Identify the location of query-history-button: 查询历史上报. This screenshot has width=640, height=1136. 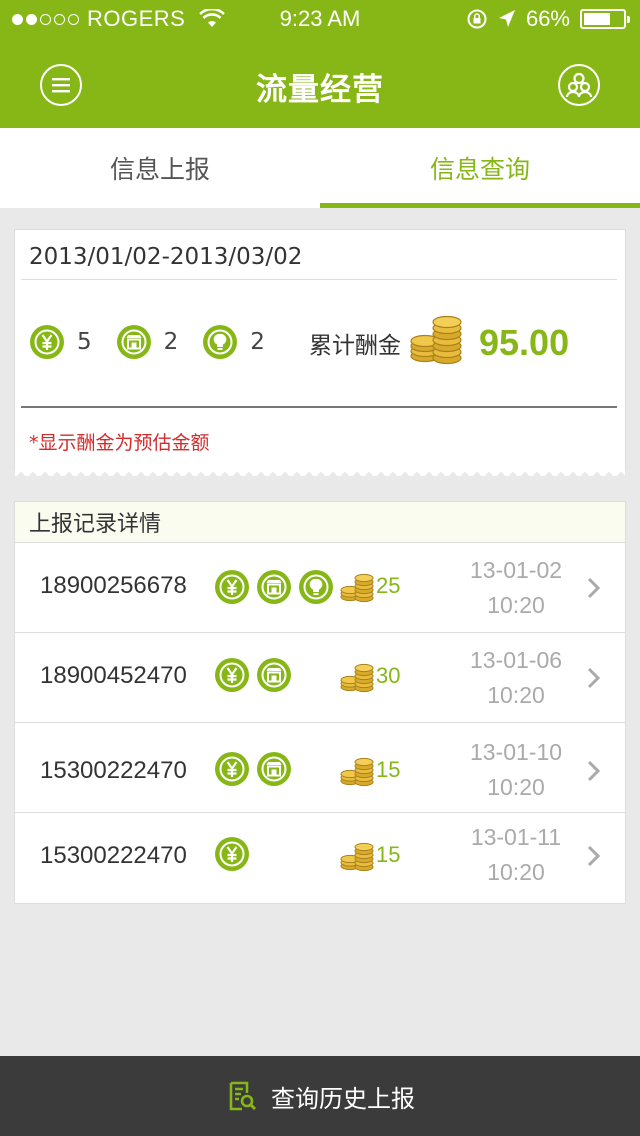
(320, 1096).